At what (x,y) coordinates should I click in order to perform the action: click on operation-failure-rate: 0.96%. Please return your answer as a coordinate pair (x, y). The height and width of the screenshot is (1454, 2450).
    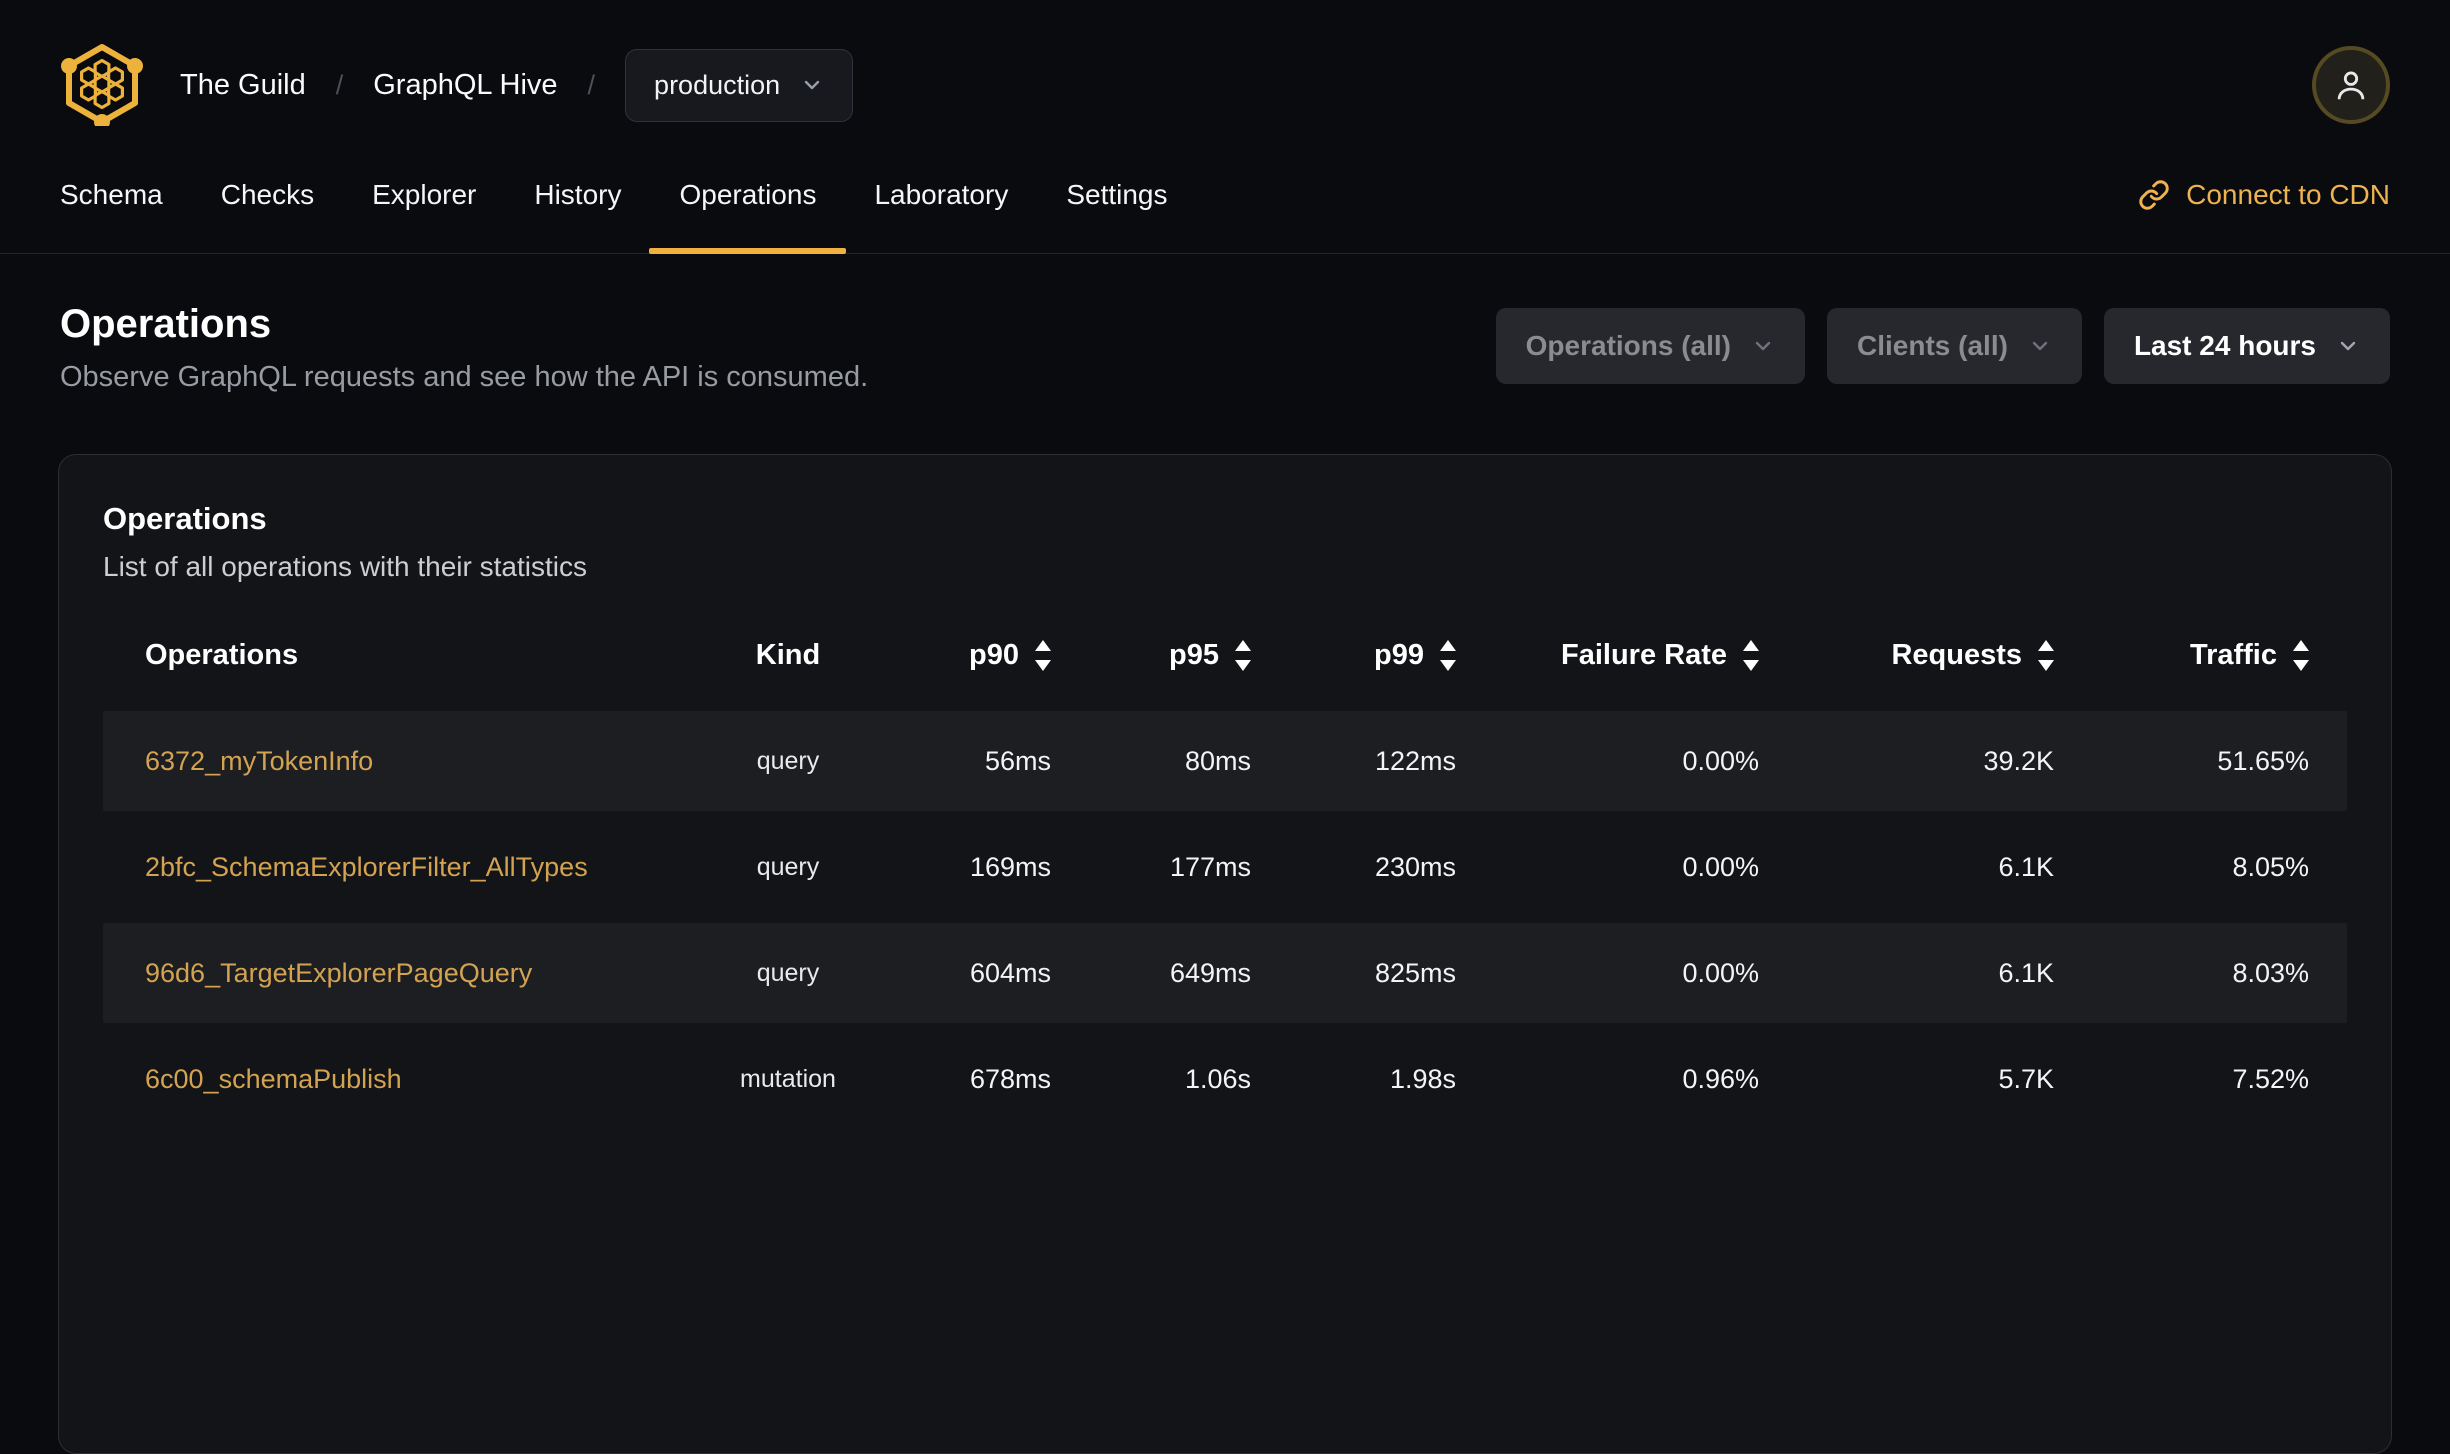
    Looking at the image, I should click on (1720, 1078).